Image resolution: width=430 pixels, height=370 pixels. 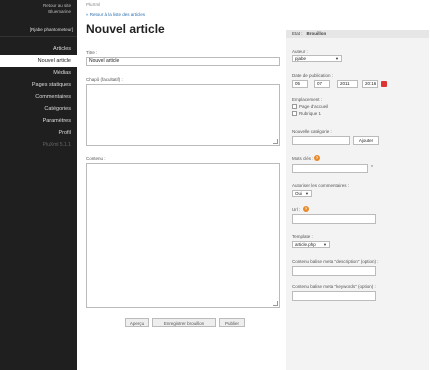 What do you see at coordinates (56, 145) in the screenshot?
I see `version-label: PluXml 5.1.1` at bounding box center [56, 145].